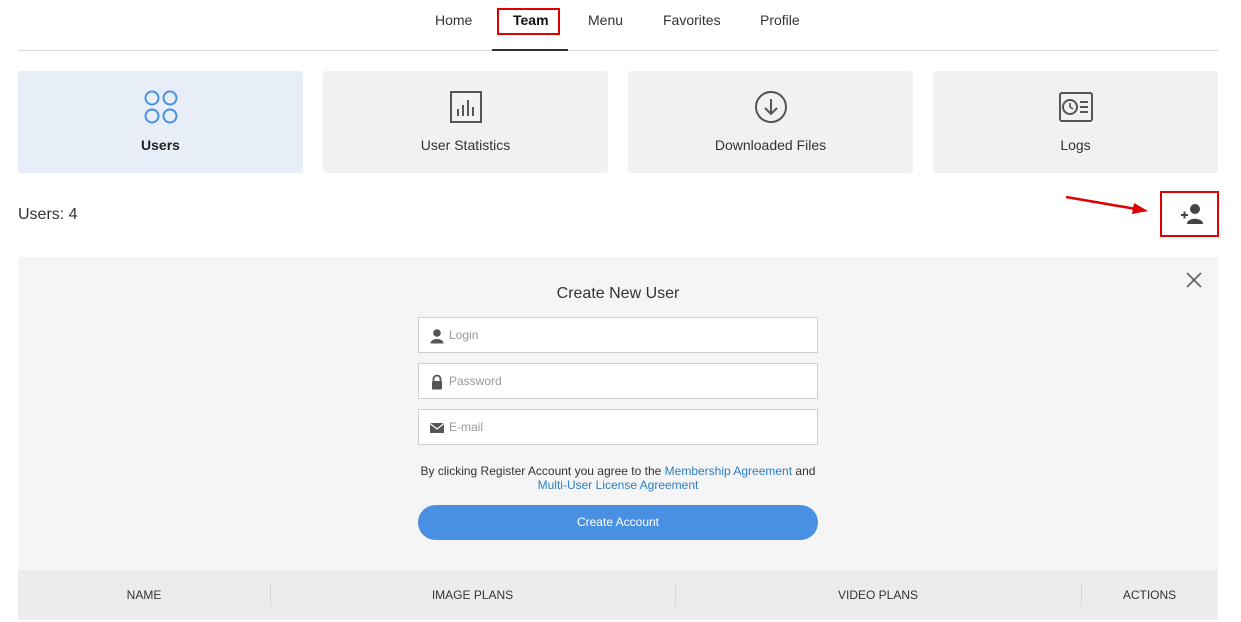 The image size is (1241, 622). Describe the element at coordinates (437, 428) in the screenshot. I see `envelope-icon` at that location.